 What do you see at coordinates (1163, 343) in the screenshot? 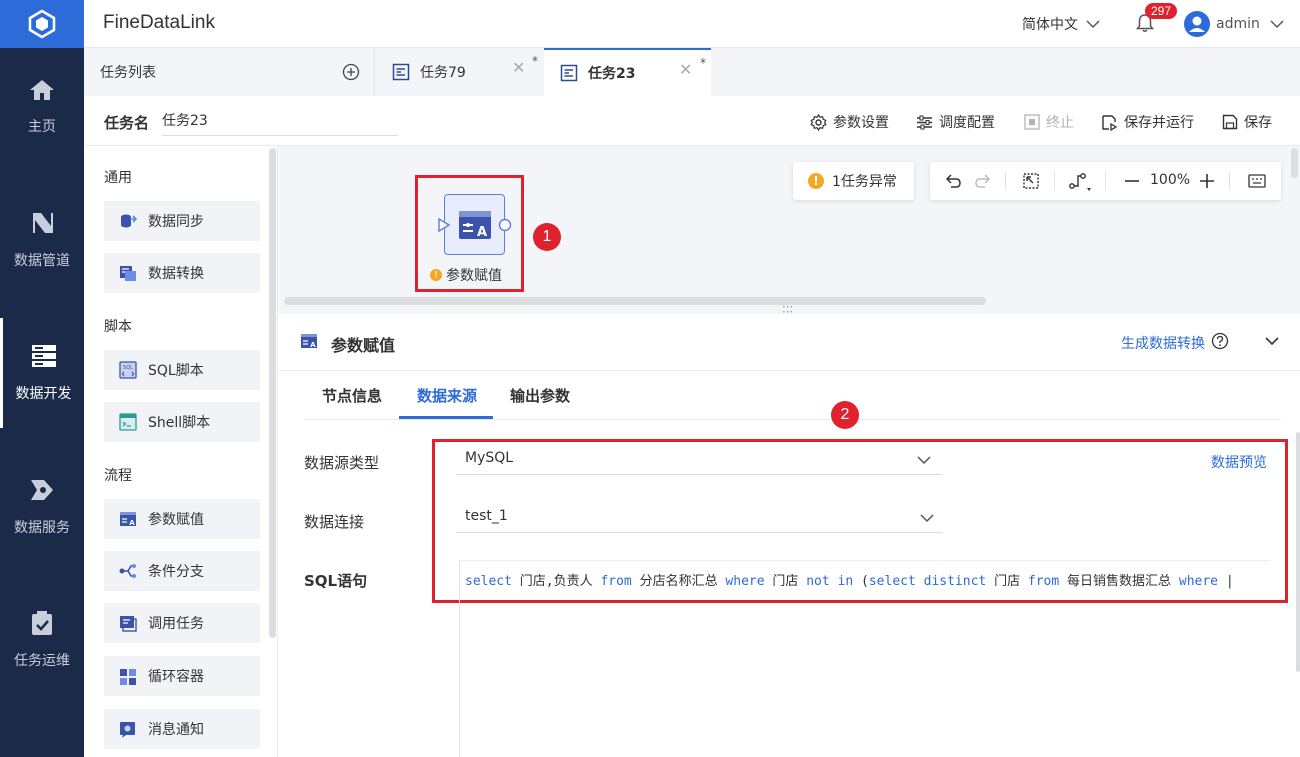
I see `generate-transform-link: 生成数据转换` at bounding box center [1163, 343].